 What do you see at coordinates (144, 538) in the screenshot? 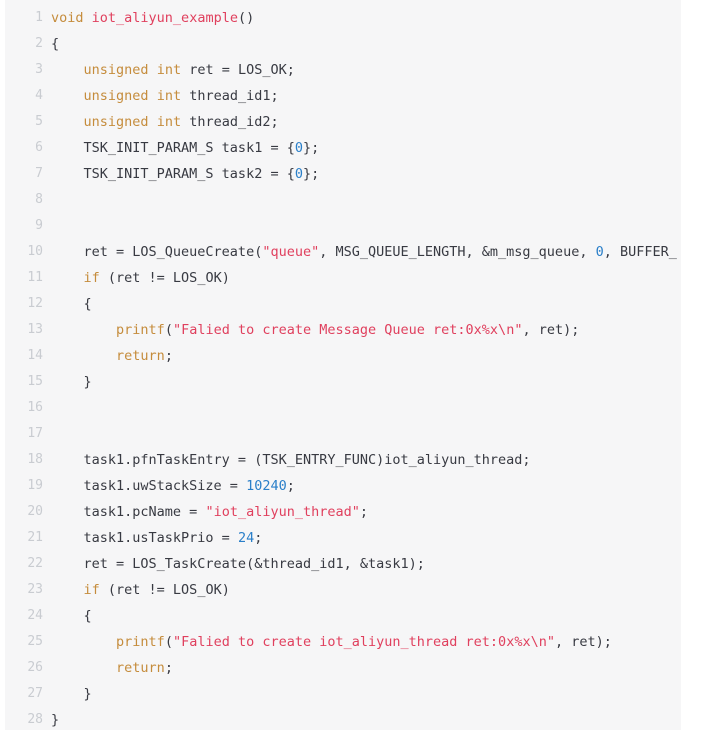
I see `code-token: task1.usTaskPrio =` at bounding box center [144, 538].